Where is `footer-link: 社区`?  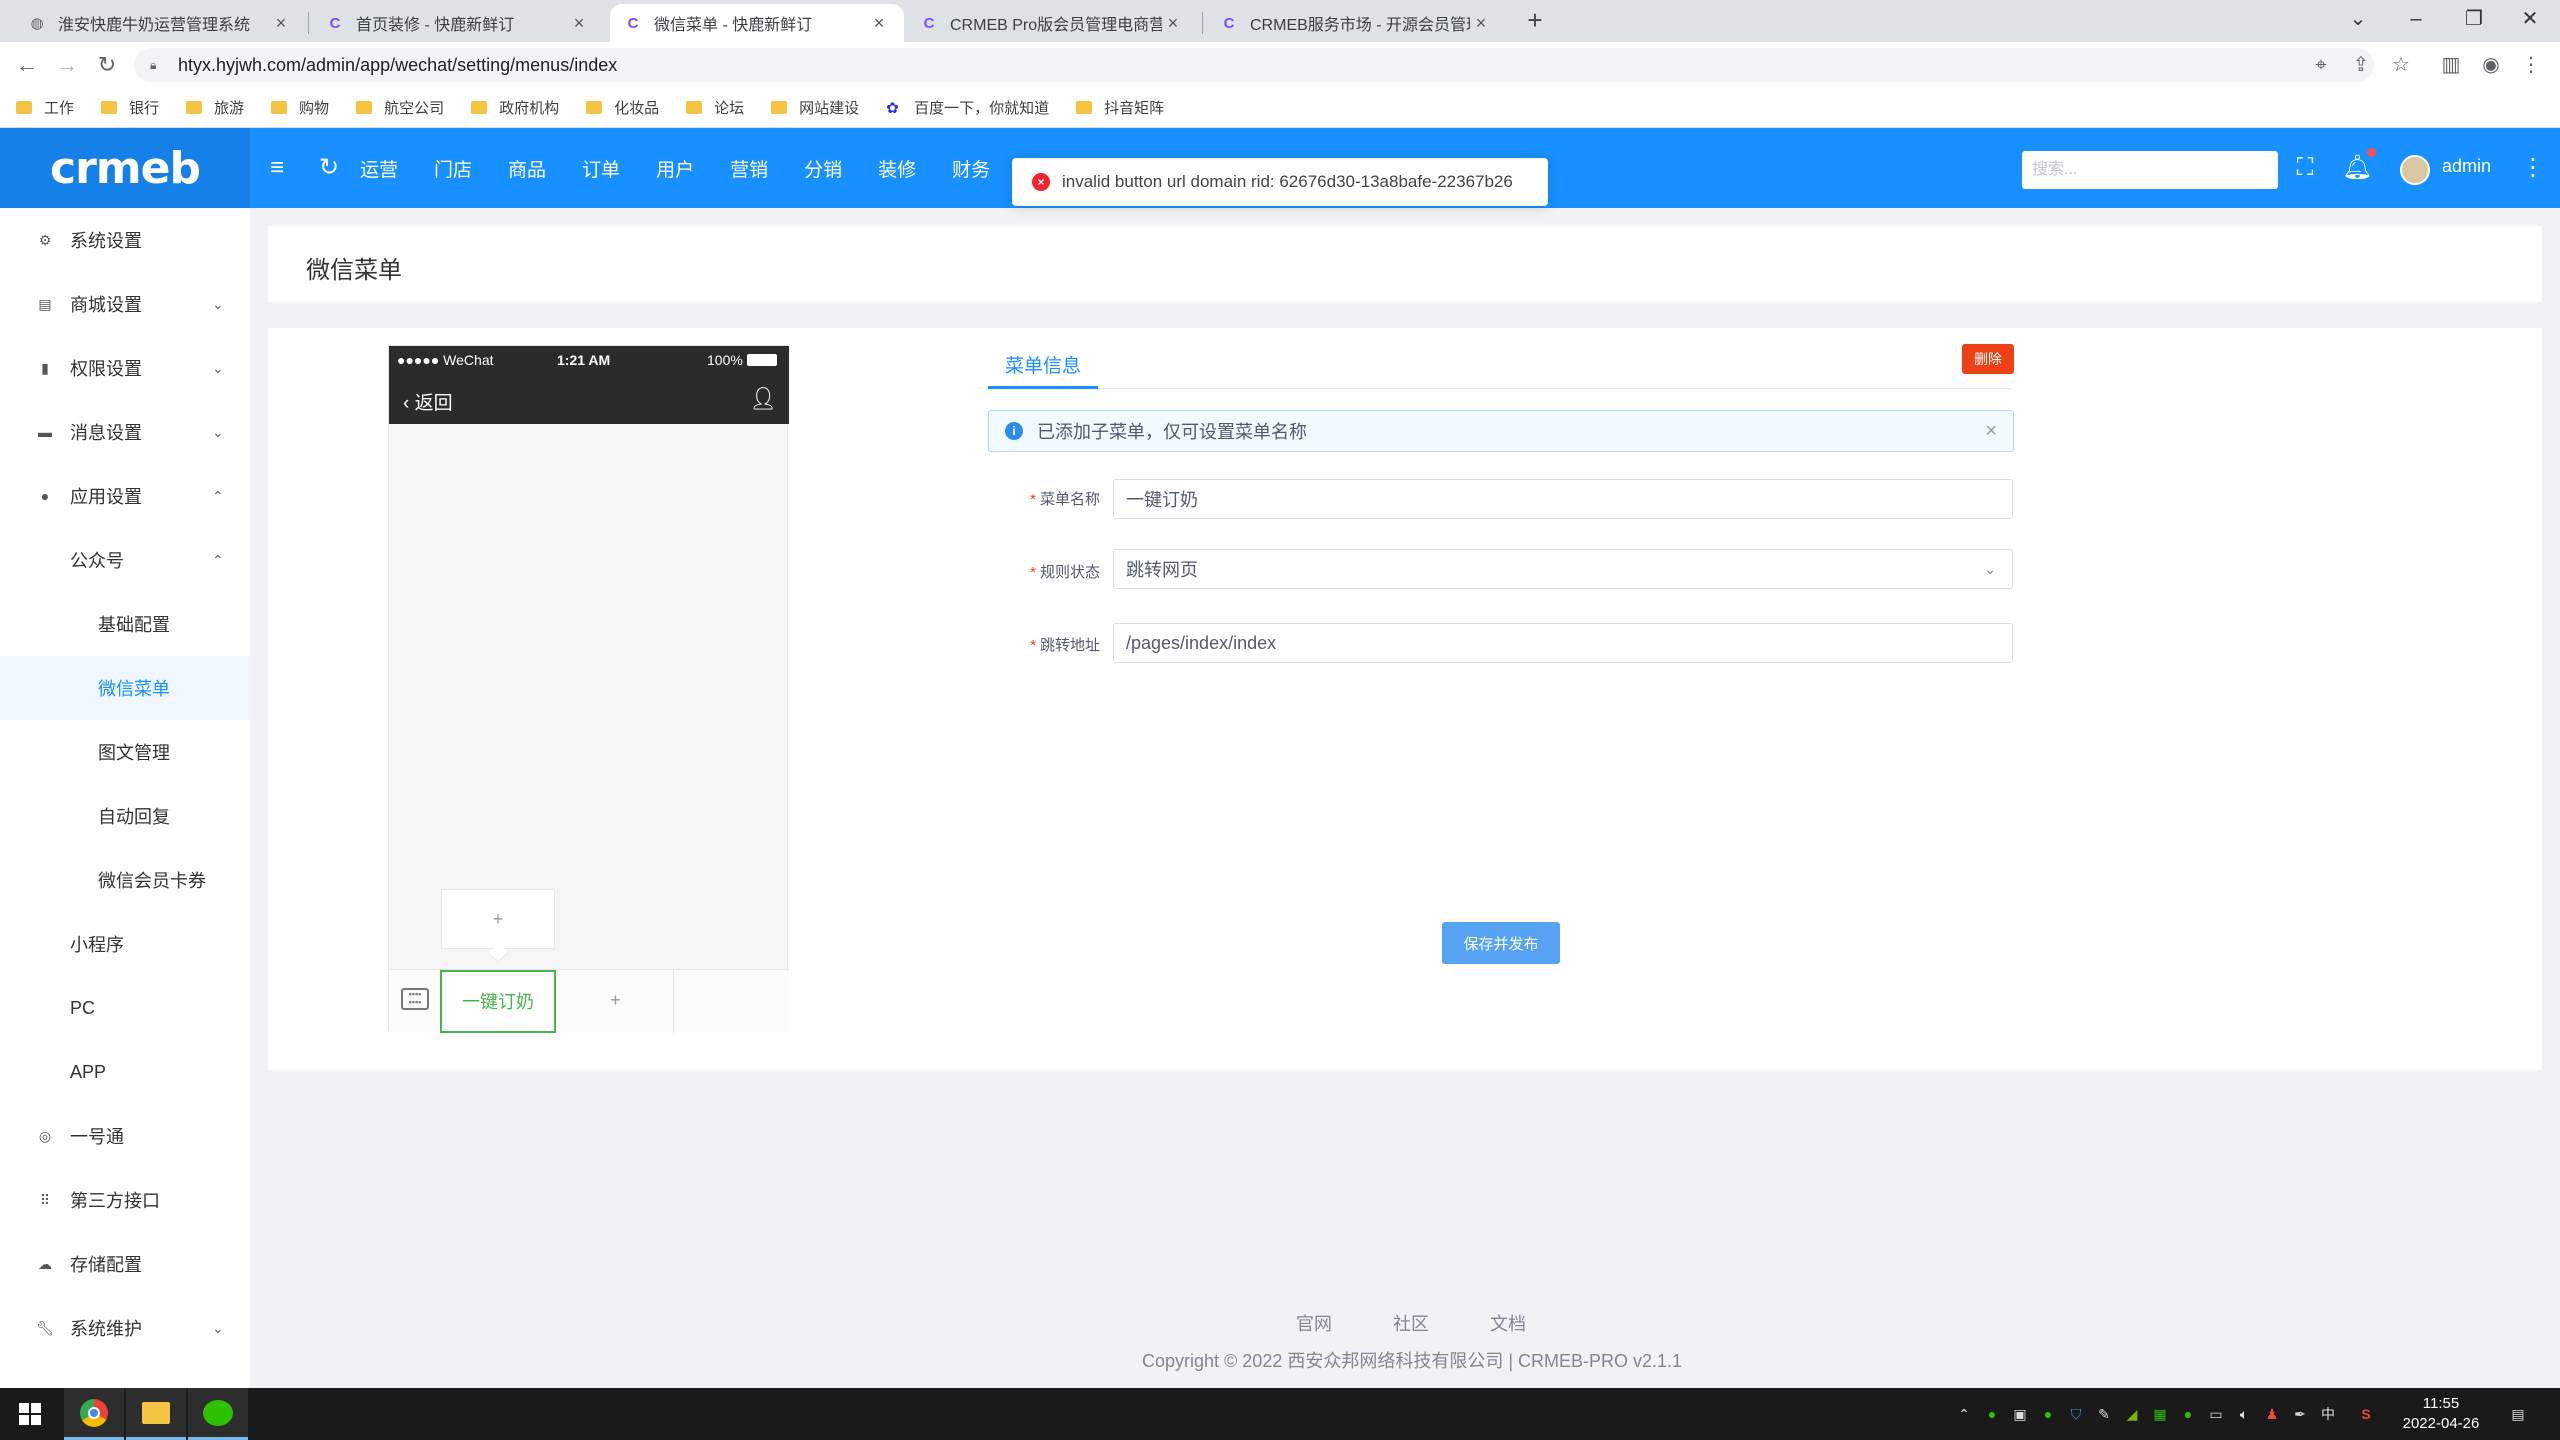
footer-link: 社区 is located at coordinates (1411, 1324).